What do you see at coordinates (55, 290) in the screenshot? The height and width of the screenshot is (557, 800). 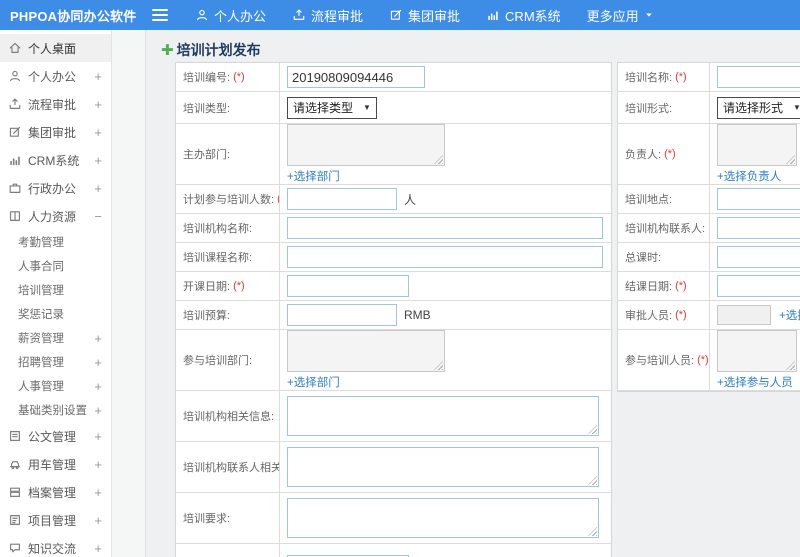 I see `sidebar-subitem-training-mgmt: 培训管理` at bounding box center [55, 290].